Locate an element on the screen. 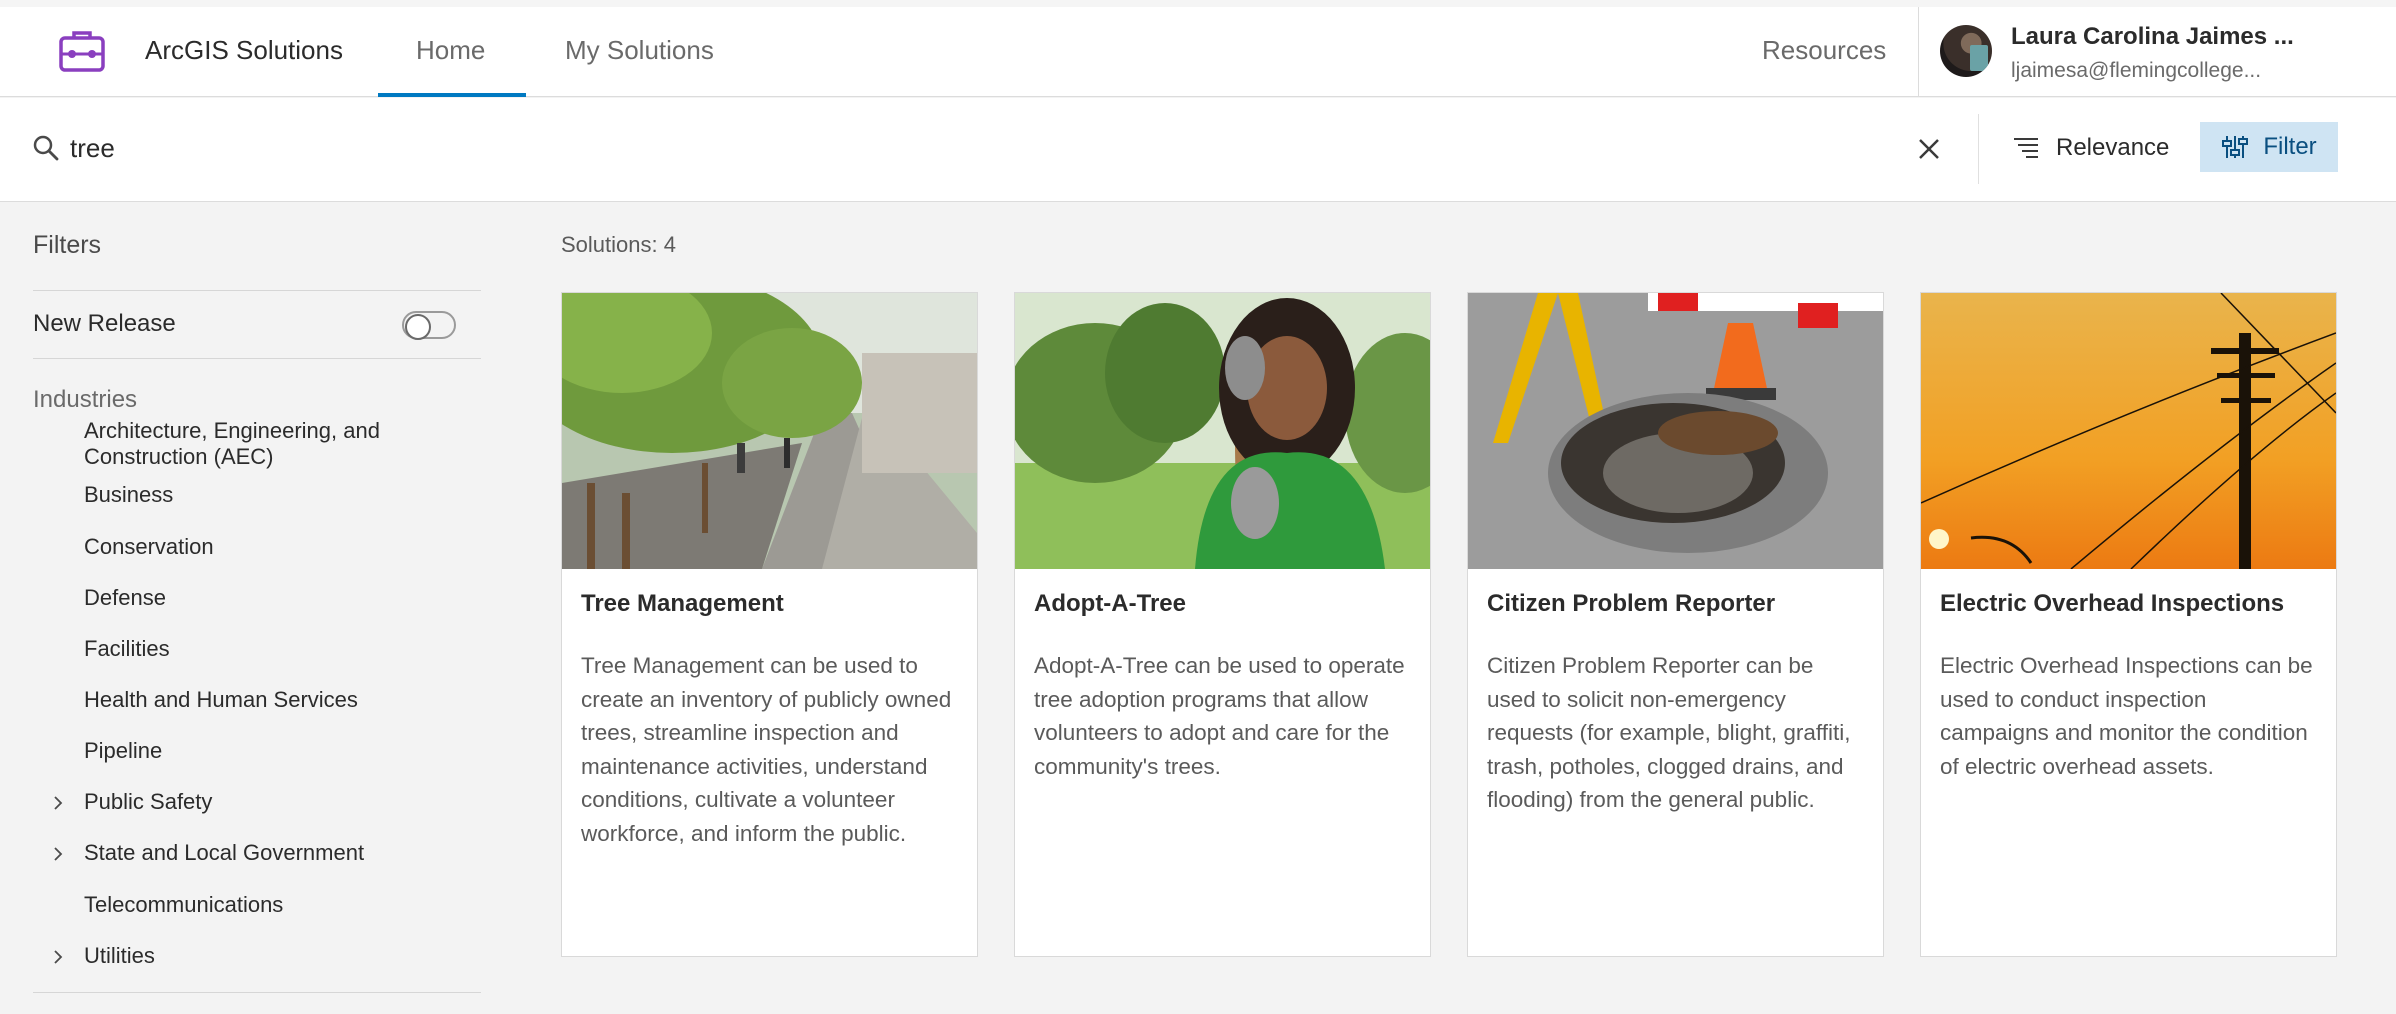 This screenshot has width=2396, height=1014. industries-title: Industries is located at coordinates (85, 399).